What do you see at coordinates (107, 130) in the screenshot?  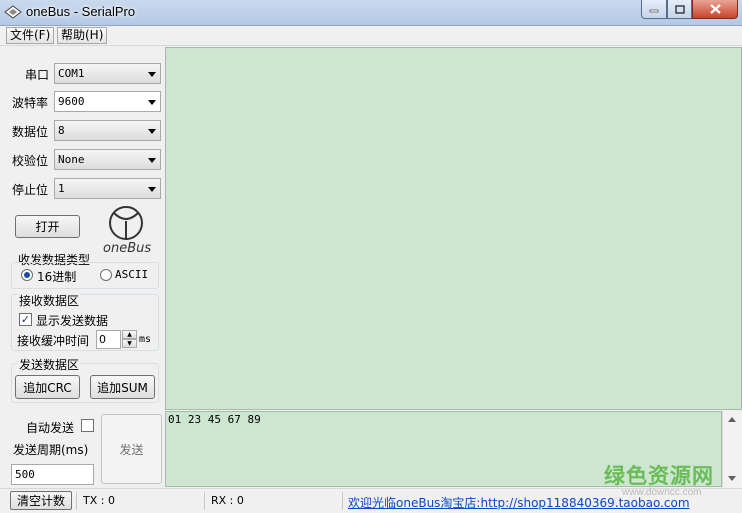 I see `databits-select: 8` at bounding box center [107, 130].